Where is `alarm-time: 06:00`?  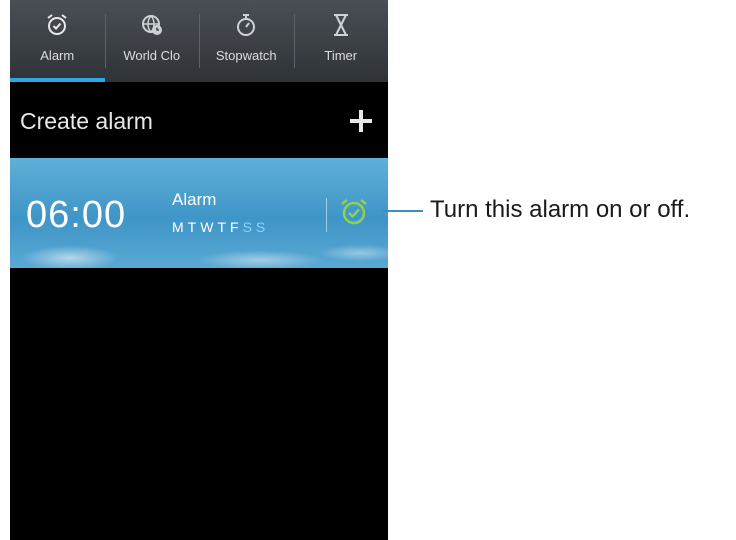 alarm-time: 06:00 is located at coordinates (76, 215).